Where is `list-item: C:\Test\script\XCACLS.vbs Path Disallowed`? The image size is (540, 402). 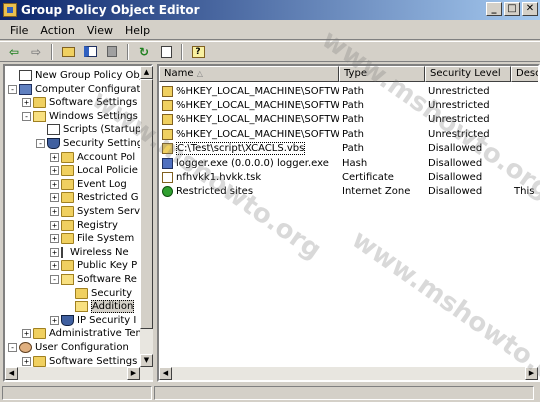
list-item: C:\Test\script\XCACLS.vbs Path Disallowed is located at coordinates (348, 149).